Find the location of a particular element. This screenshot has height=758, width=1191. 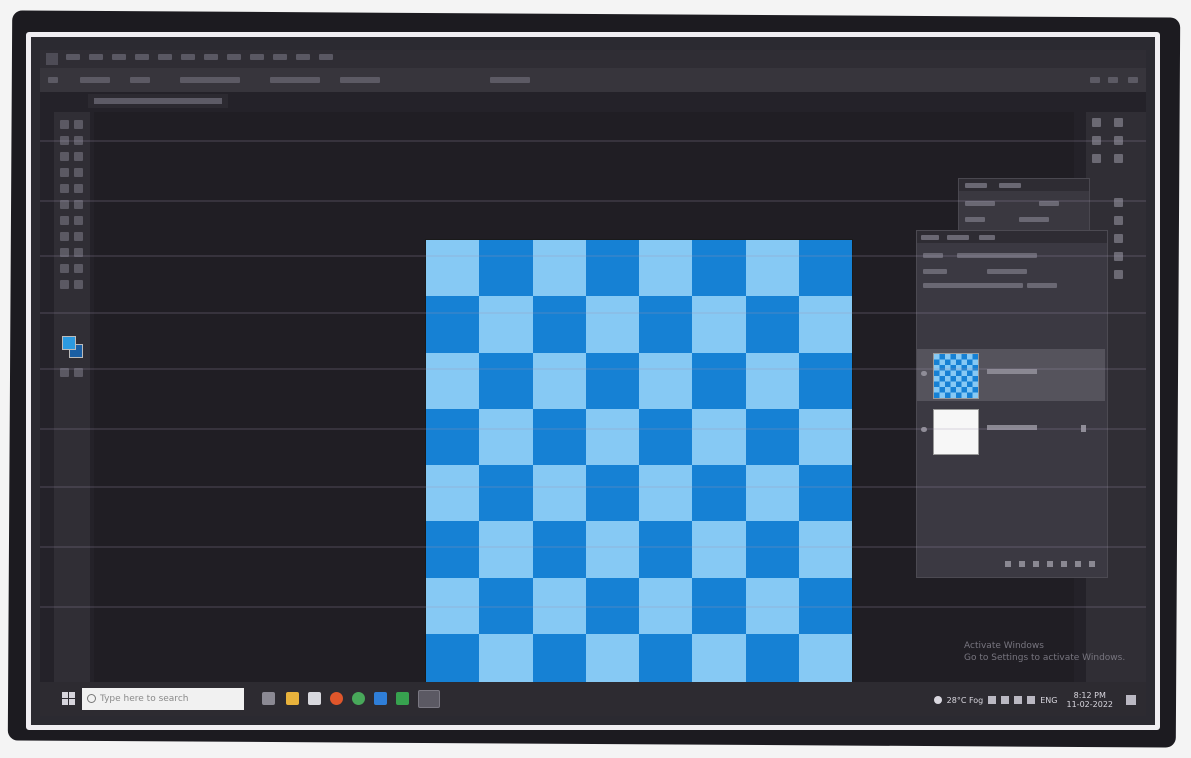

menu-window is located at coordinates (303, 57).